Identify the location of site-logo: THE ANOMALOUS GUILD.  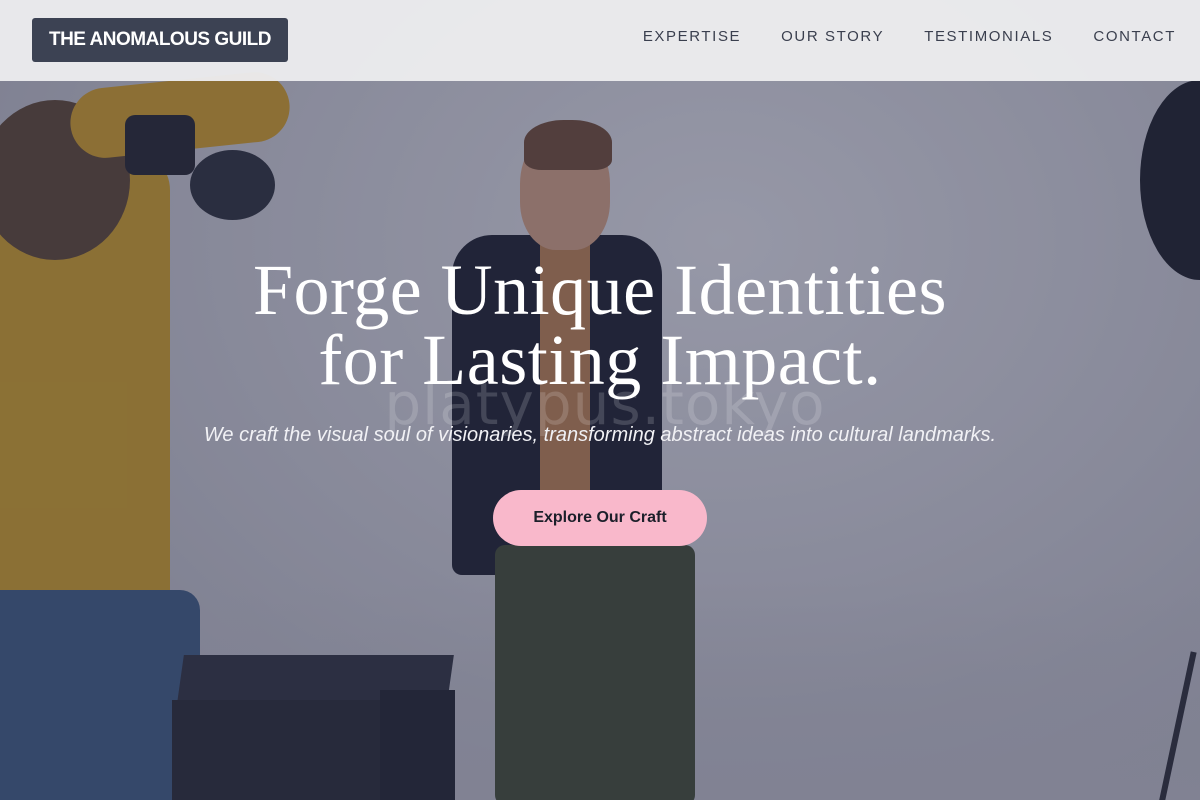
(160, 40).